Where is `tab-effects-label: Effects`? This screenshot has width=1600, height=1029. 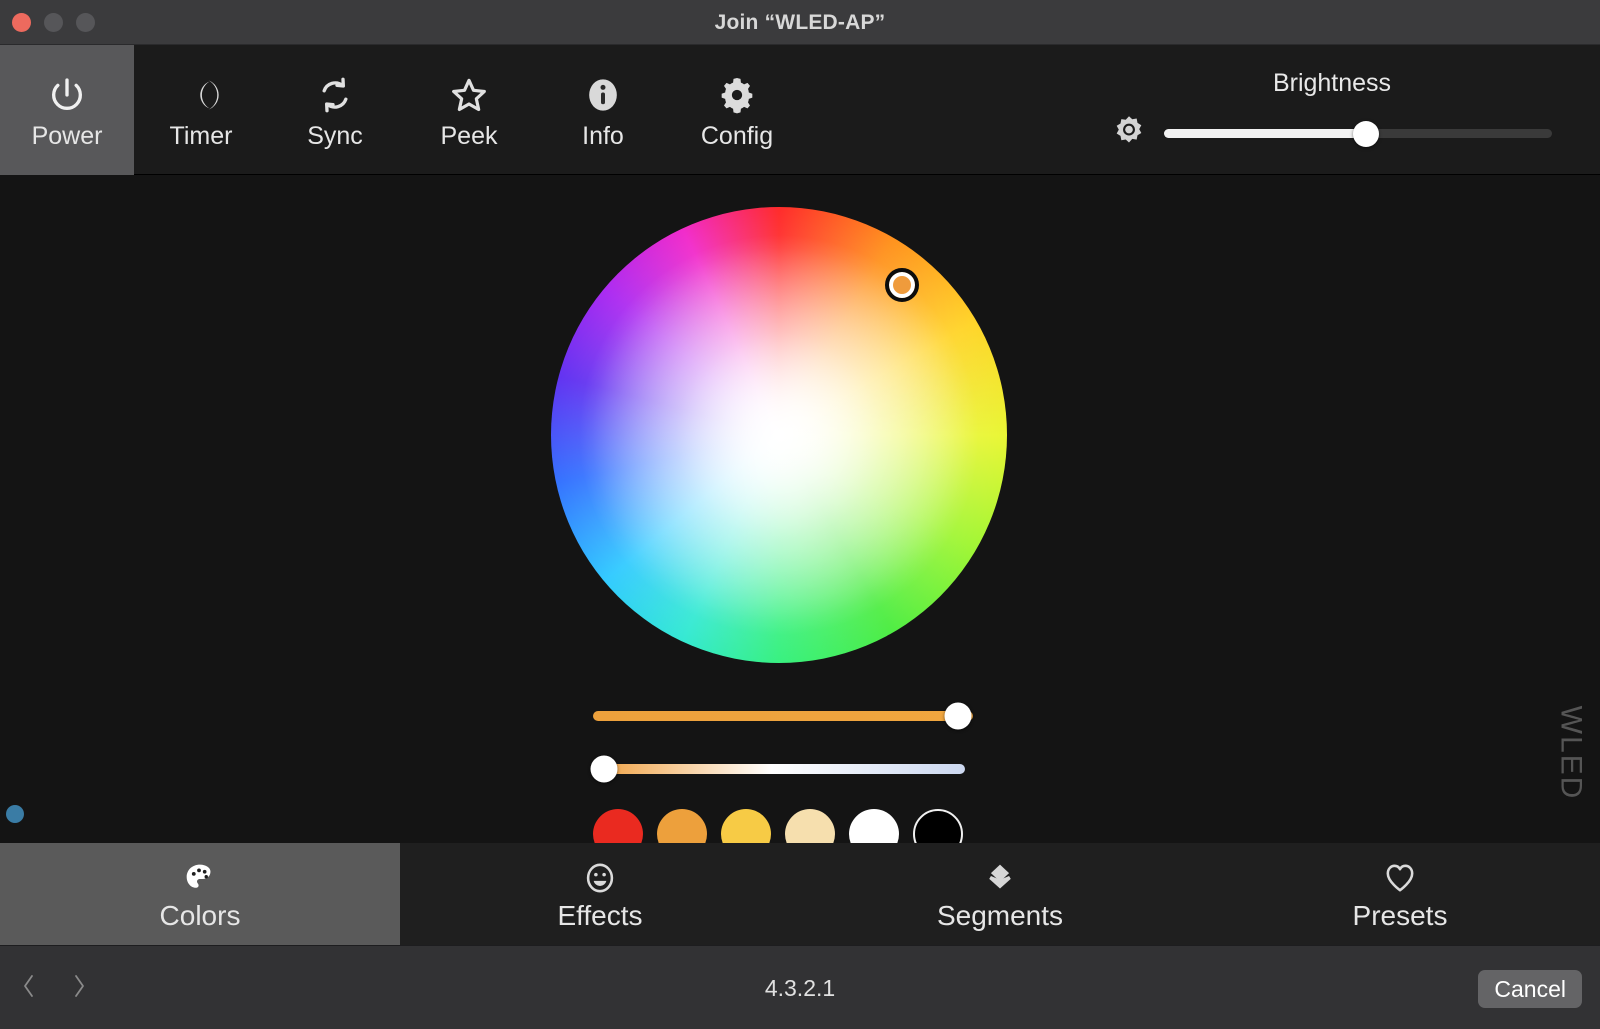 tab-effects-label: Effects is located at coordinates (600, 915).